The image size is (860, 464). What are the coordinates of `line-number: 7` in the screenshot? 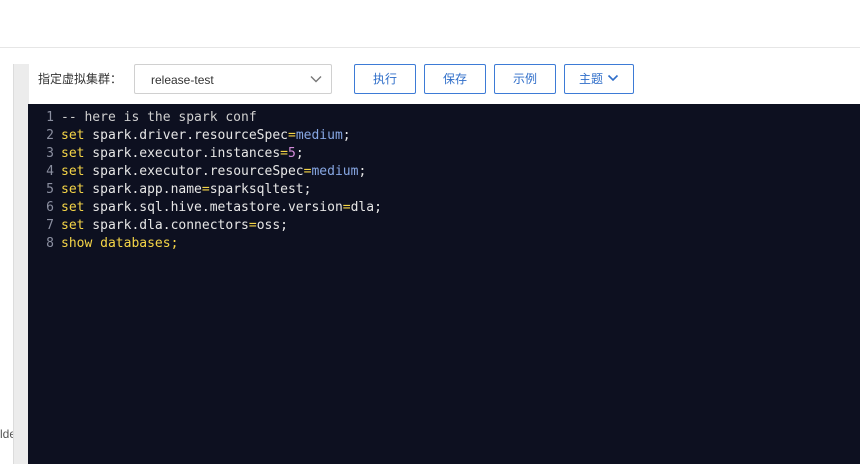 It's located at (50, 225).